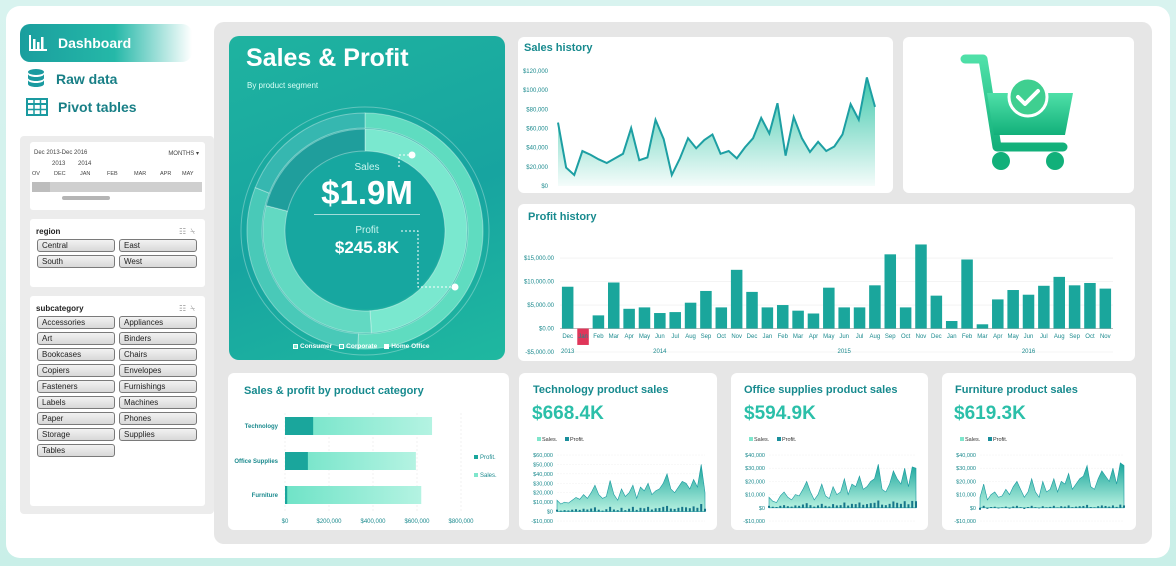  I want to click on subcategory-option: Bookcases, so click(76, 354).